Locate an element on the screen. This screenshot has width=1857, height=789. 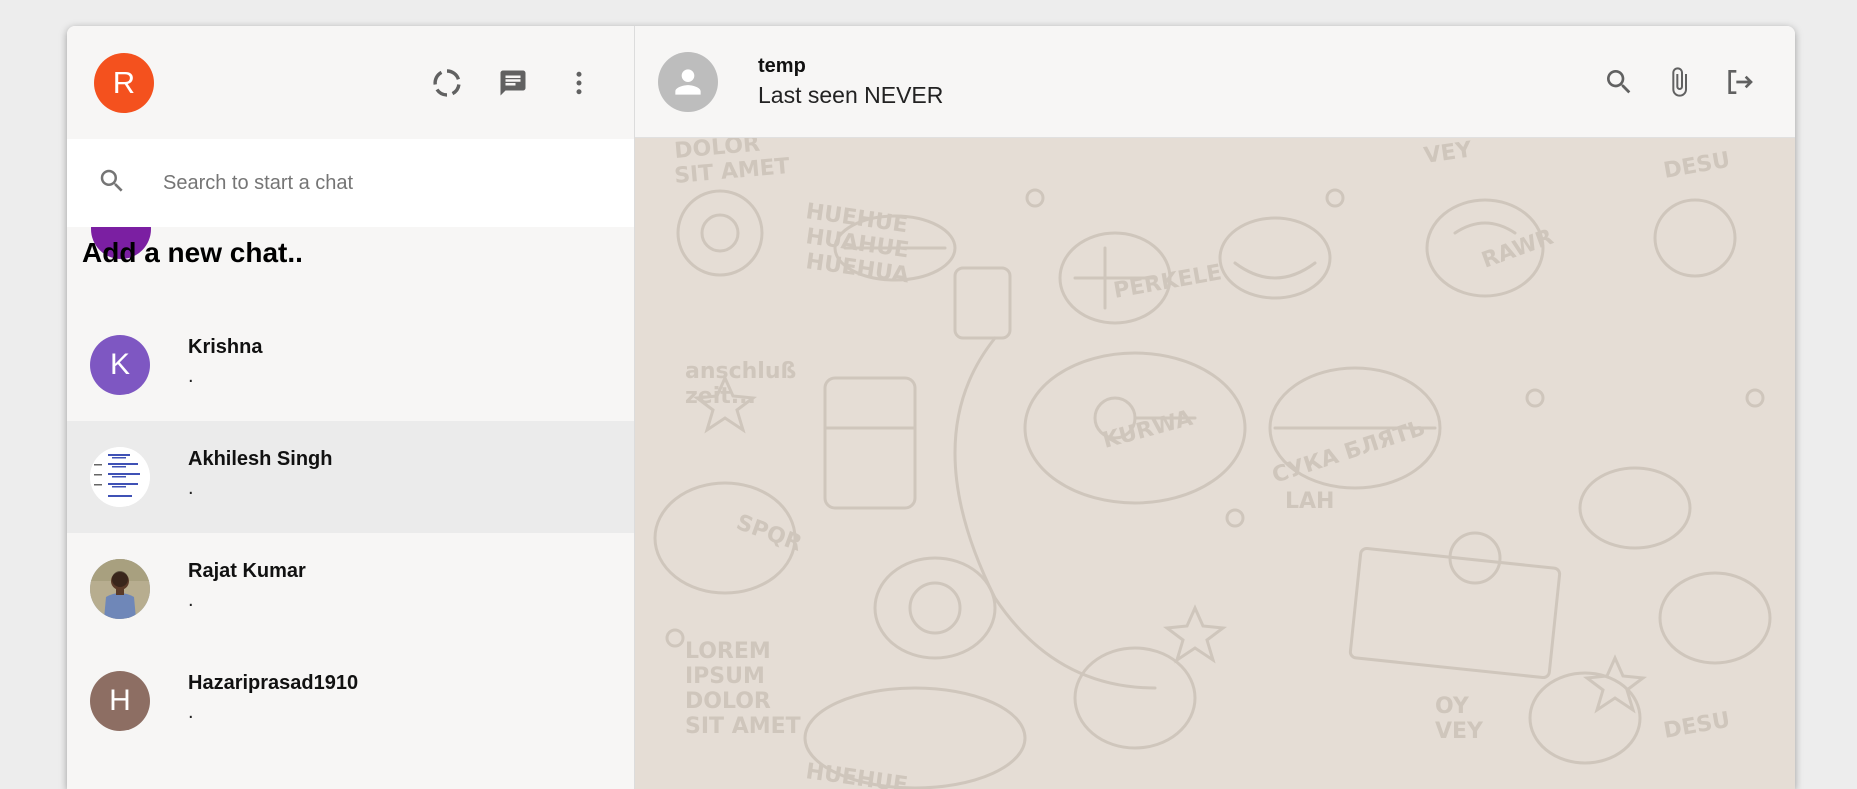
contact-info: temp Last seen NEVER is located at coordinates (850, 82).